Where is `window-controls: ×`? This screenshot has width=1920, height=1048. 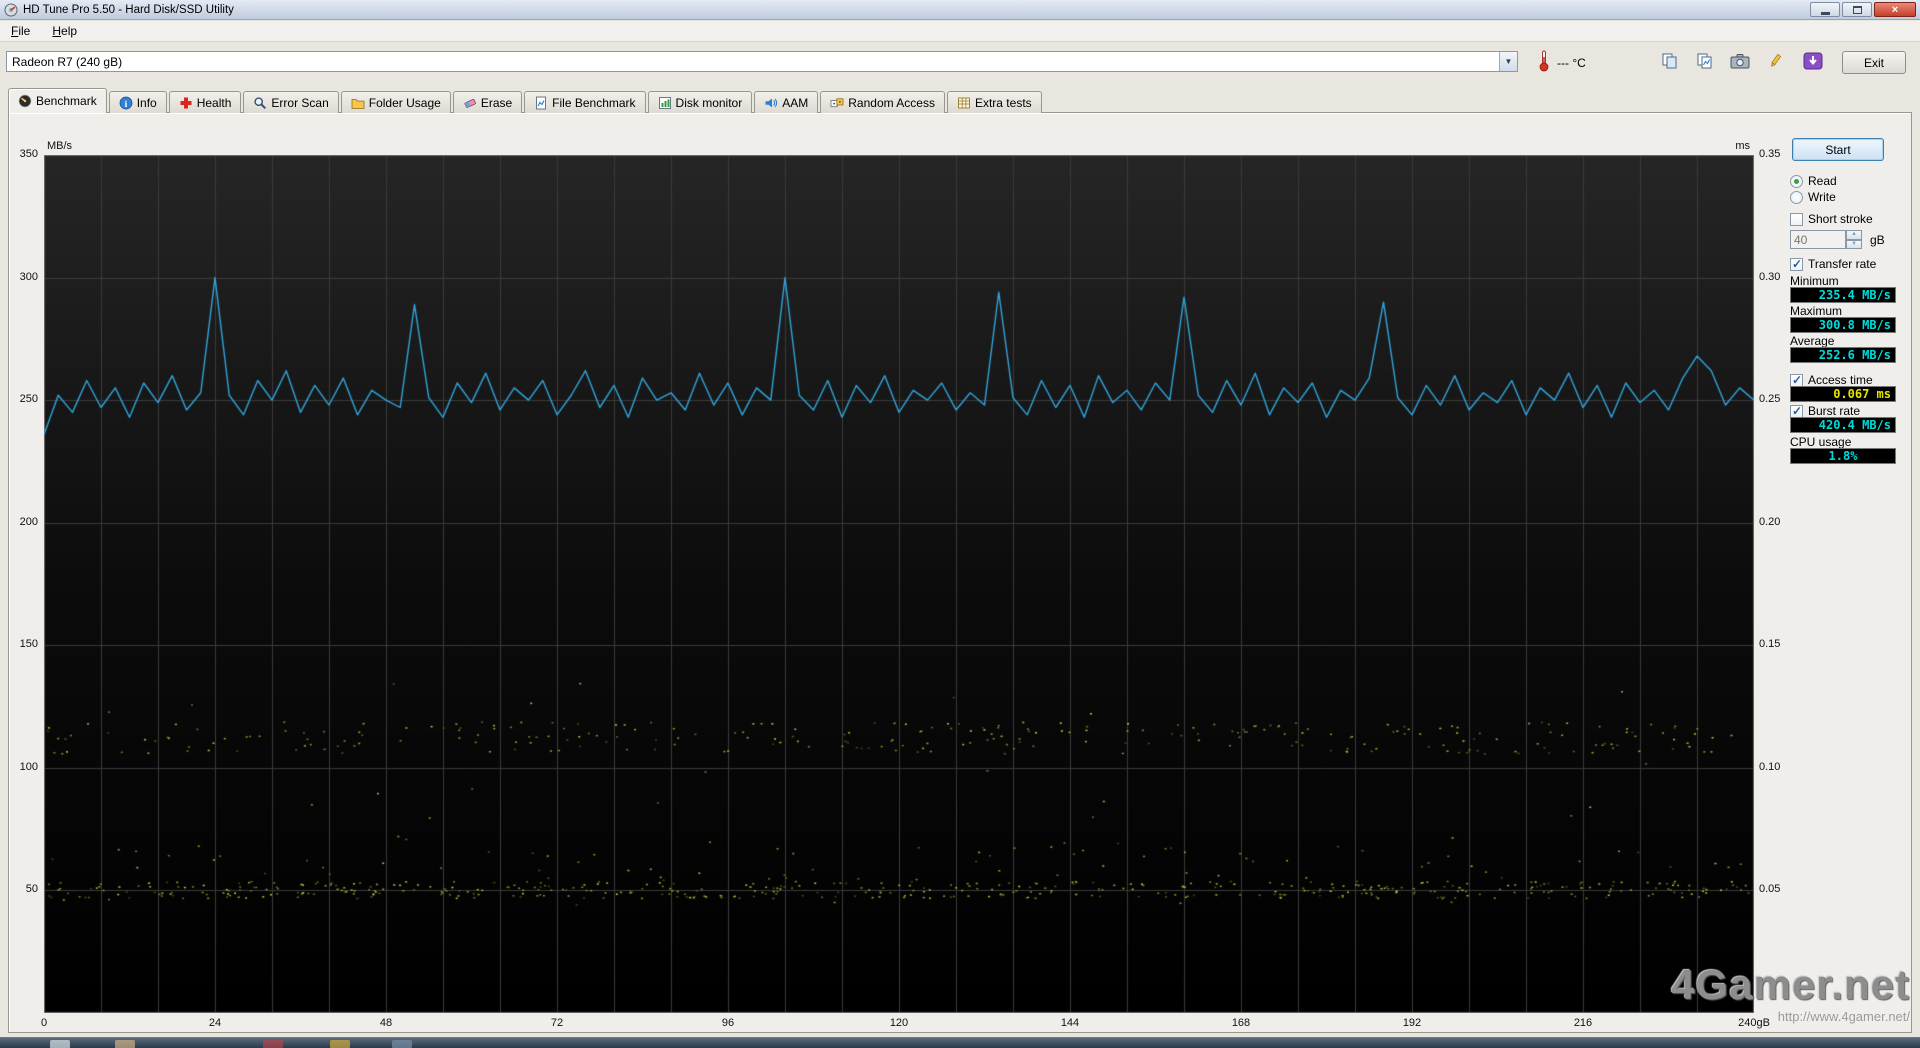 window-controls: × is located at coordinates (1863, 9).